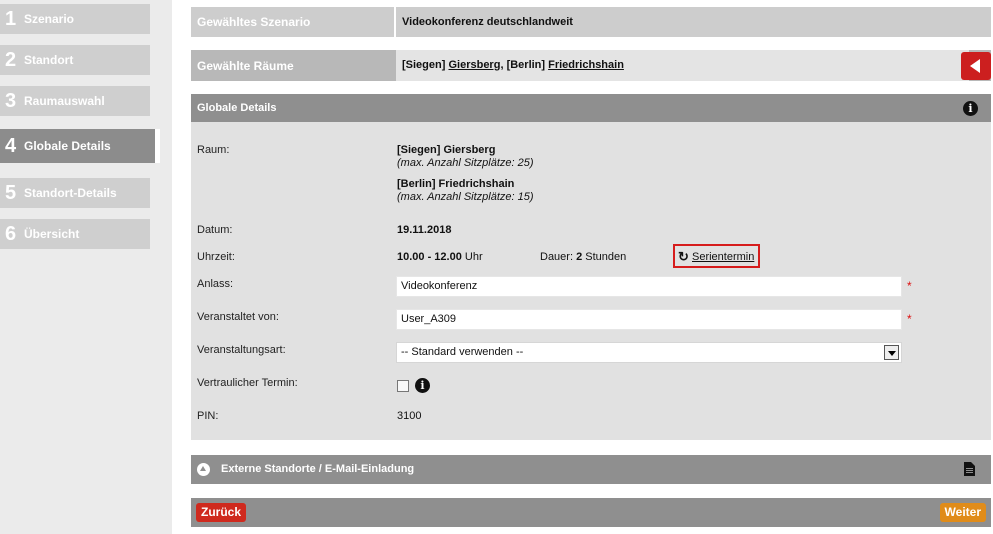 The height and width of the screenshot is (534, 993). What do you see at coordinates (213, 150) in the screenshot?
I see `room-field-label: Raum:` at bounding box center [213, 150].